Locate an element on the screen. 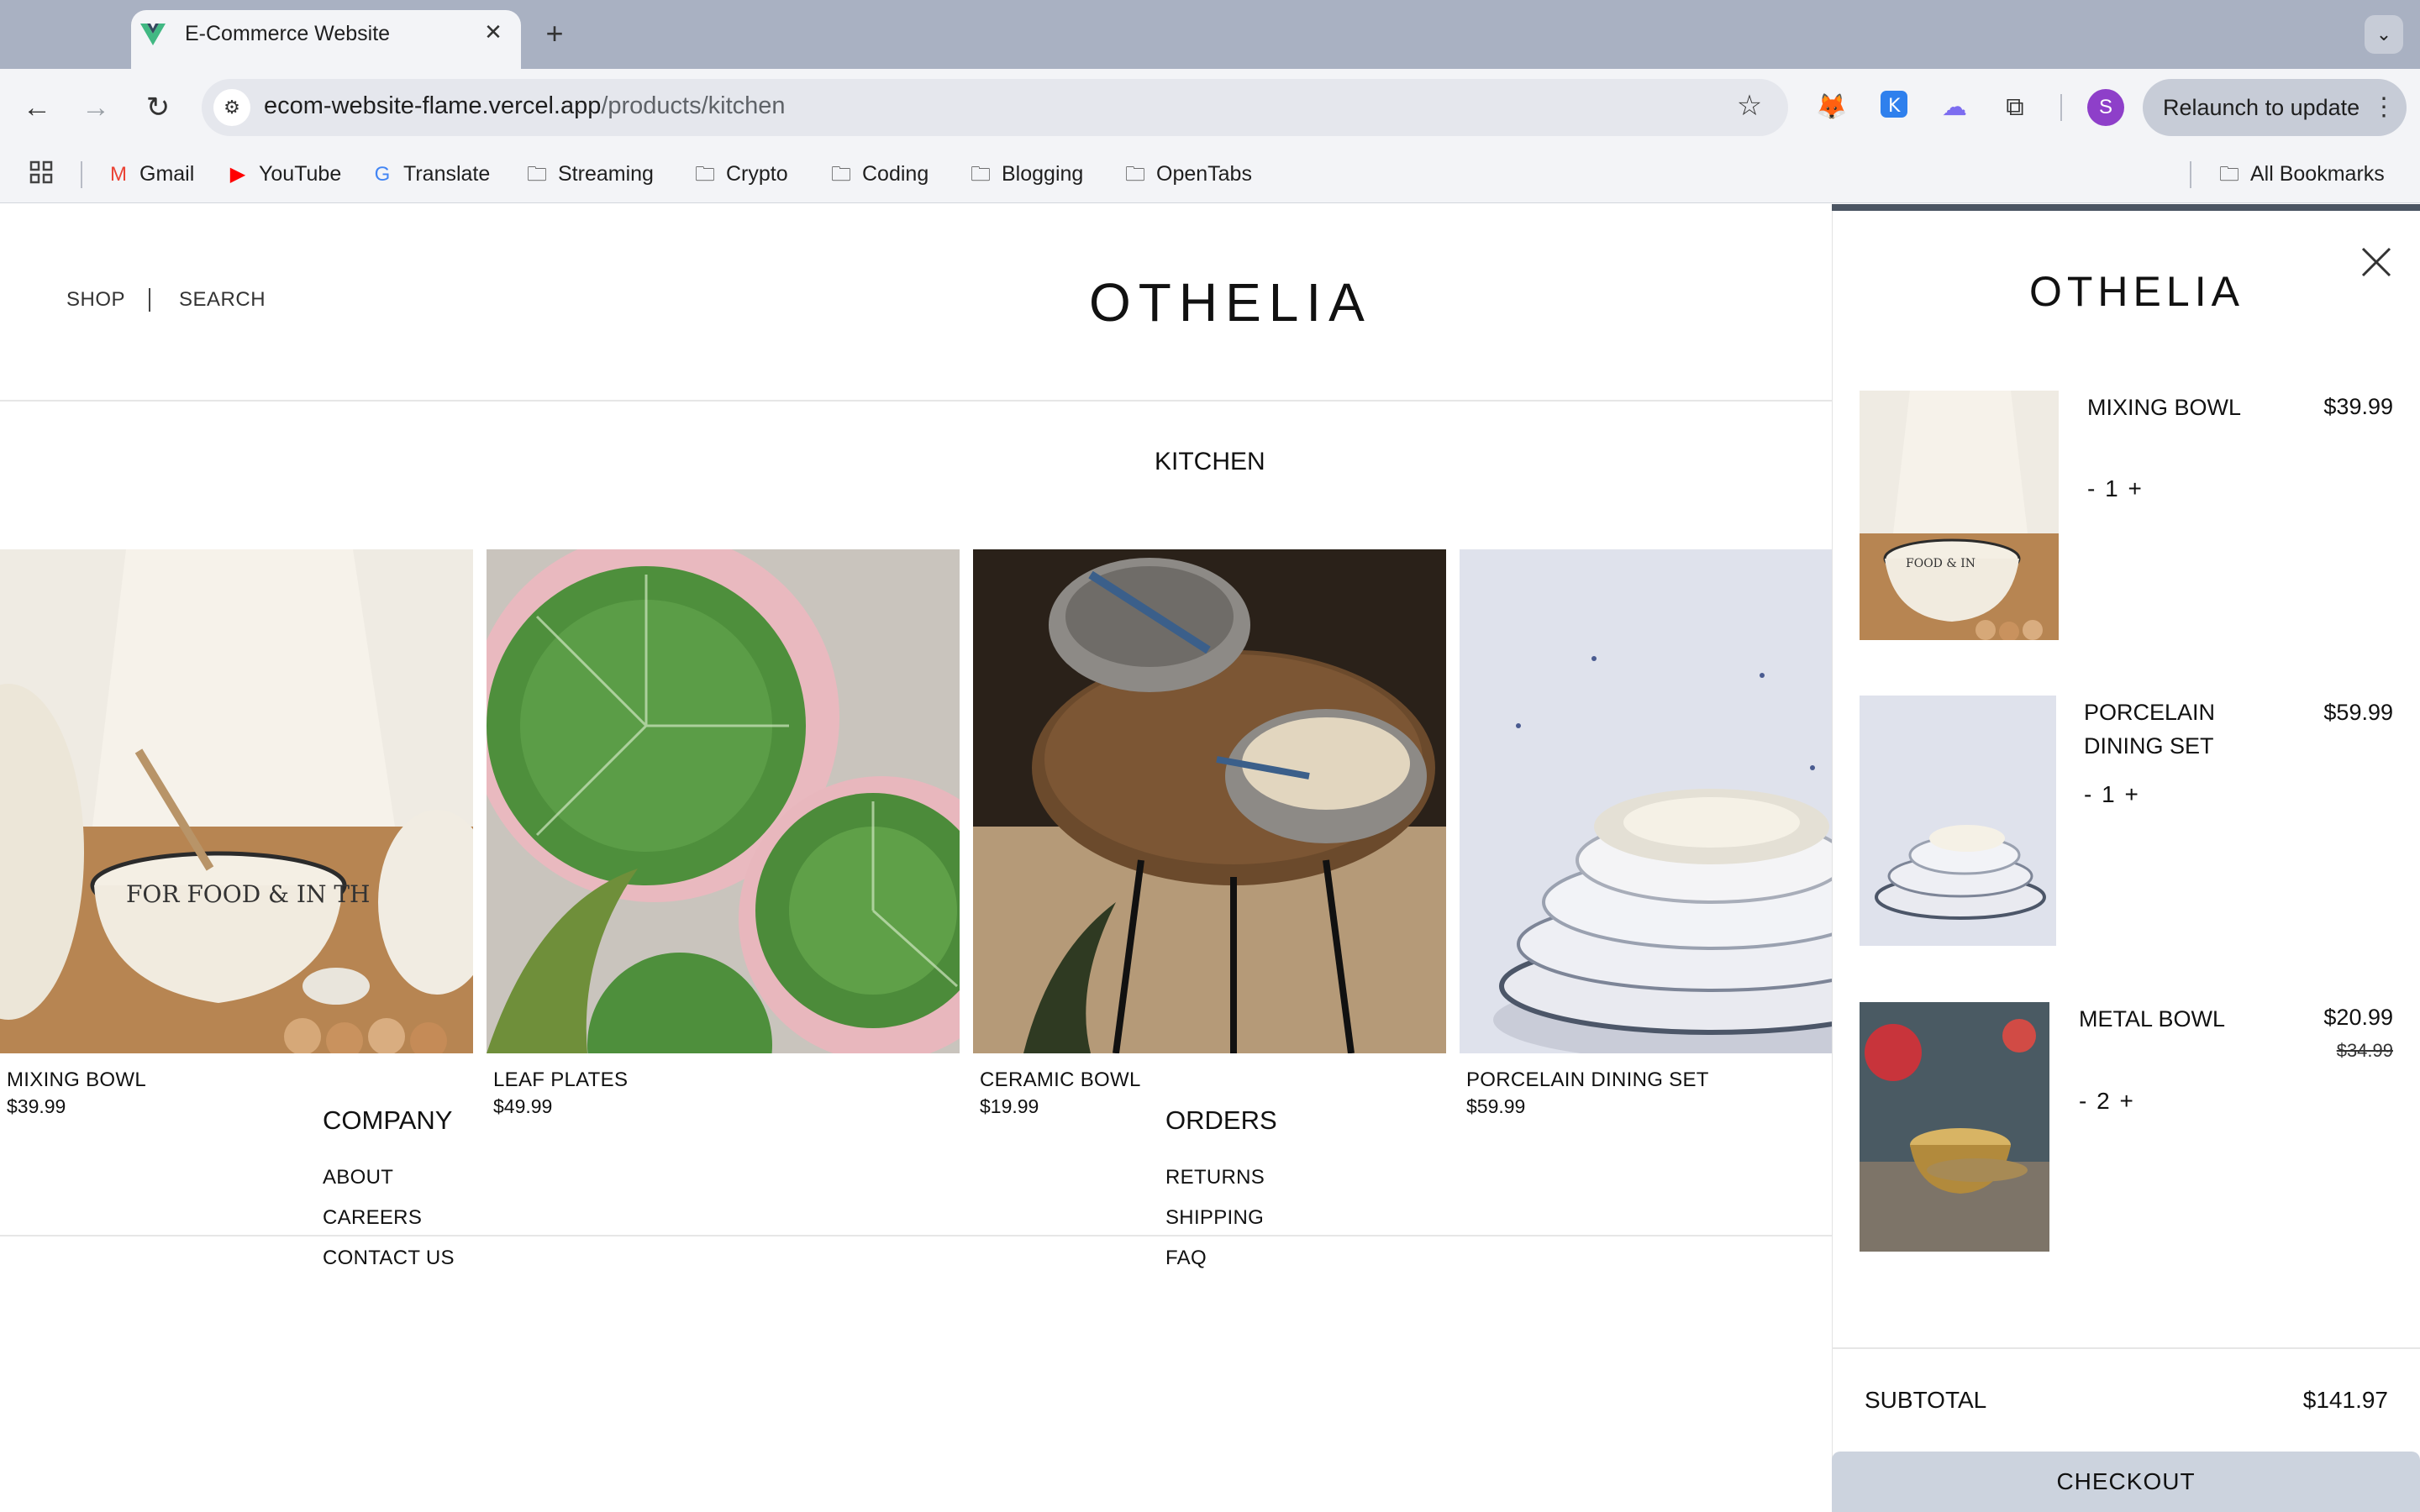  kebab-menu-icon: ⋮ is located at coordinates (2384, 107).